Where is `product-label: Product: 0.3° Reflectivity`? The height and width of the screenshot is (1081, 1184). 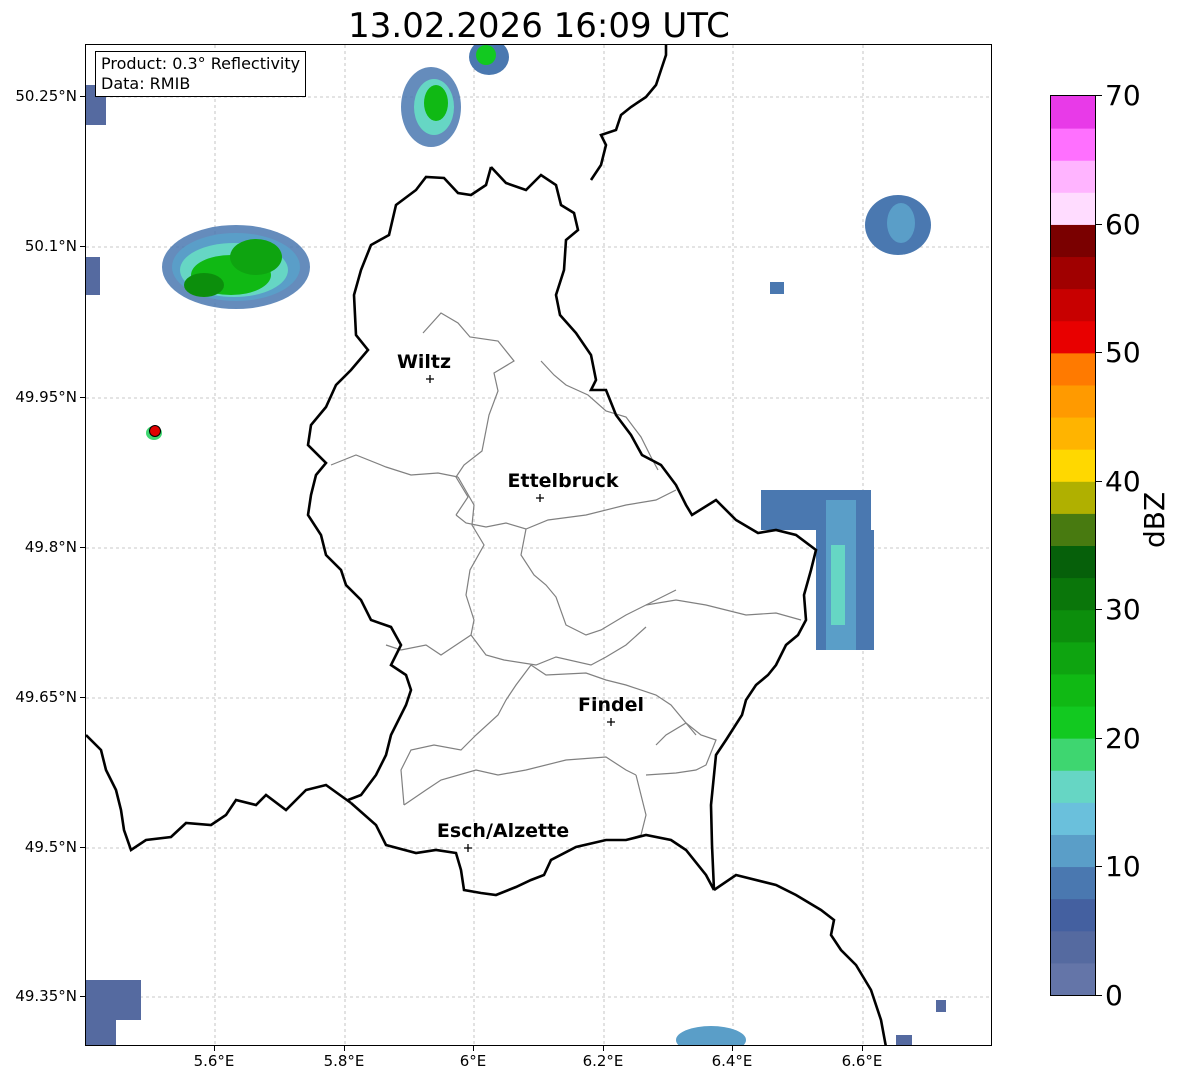
product-label: Product: 0.3° Reflectivity is located at coordinates (201, 63).